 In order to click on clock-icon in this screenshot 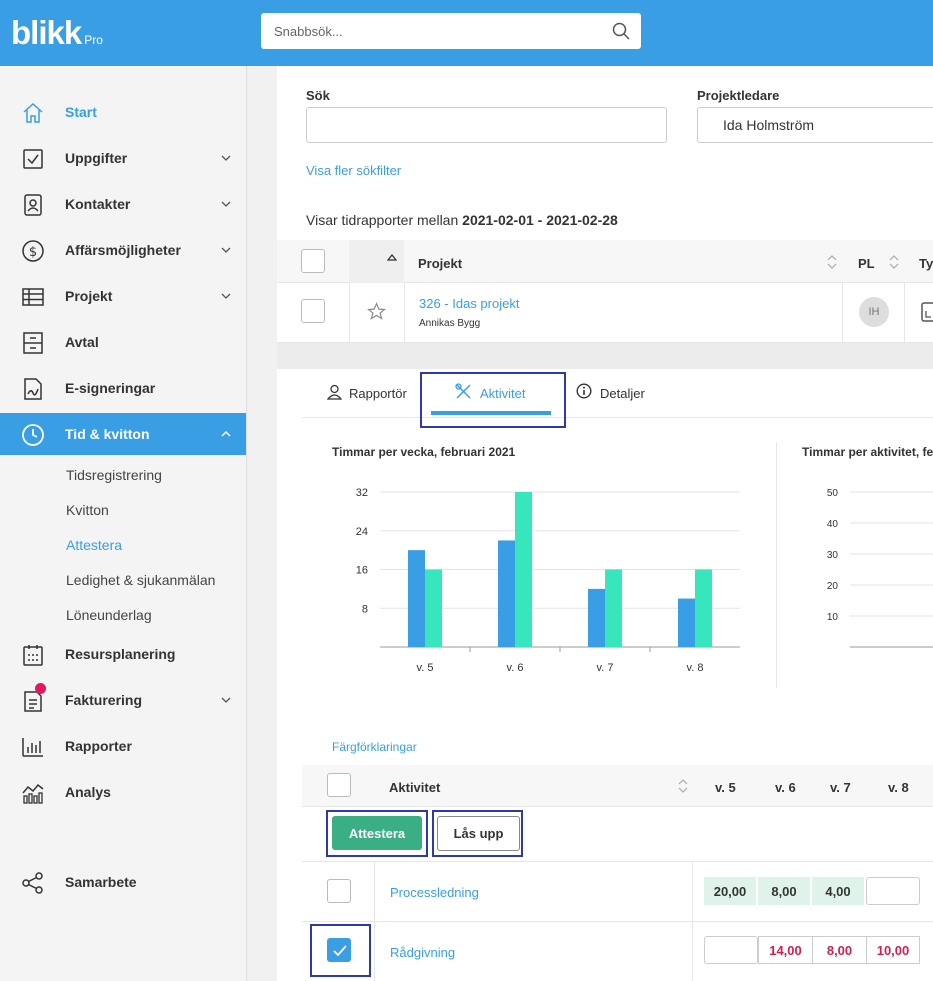, I will do `click(33, 435)`.